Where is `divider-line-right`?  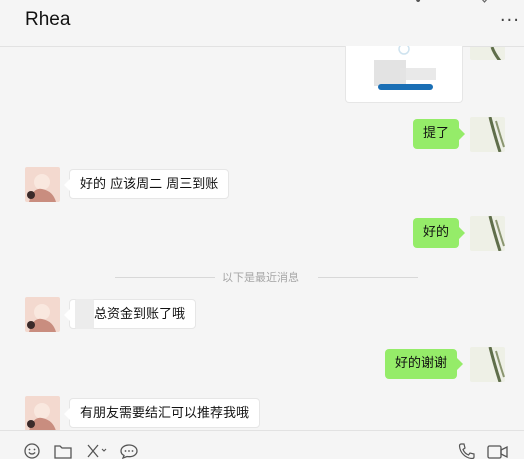
divider-line-right is located at coordinates (368, 277).